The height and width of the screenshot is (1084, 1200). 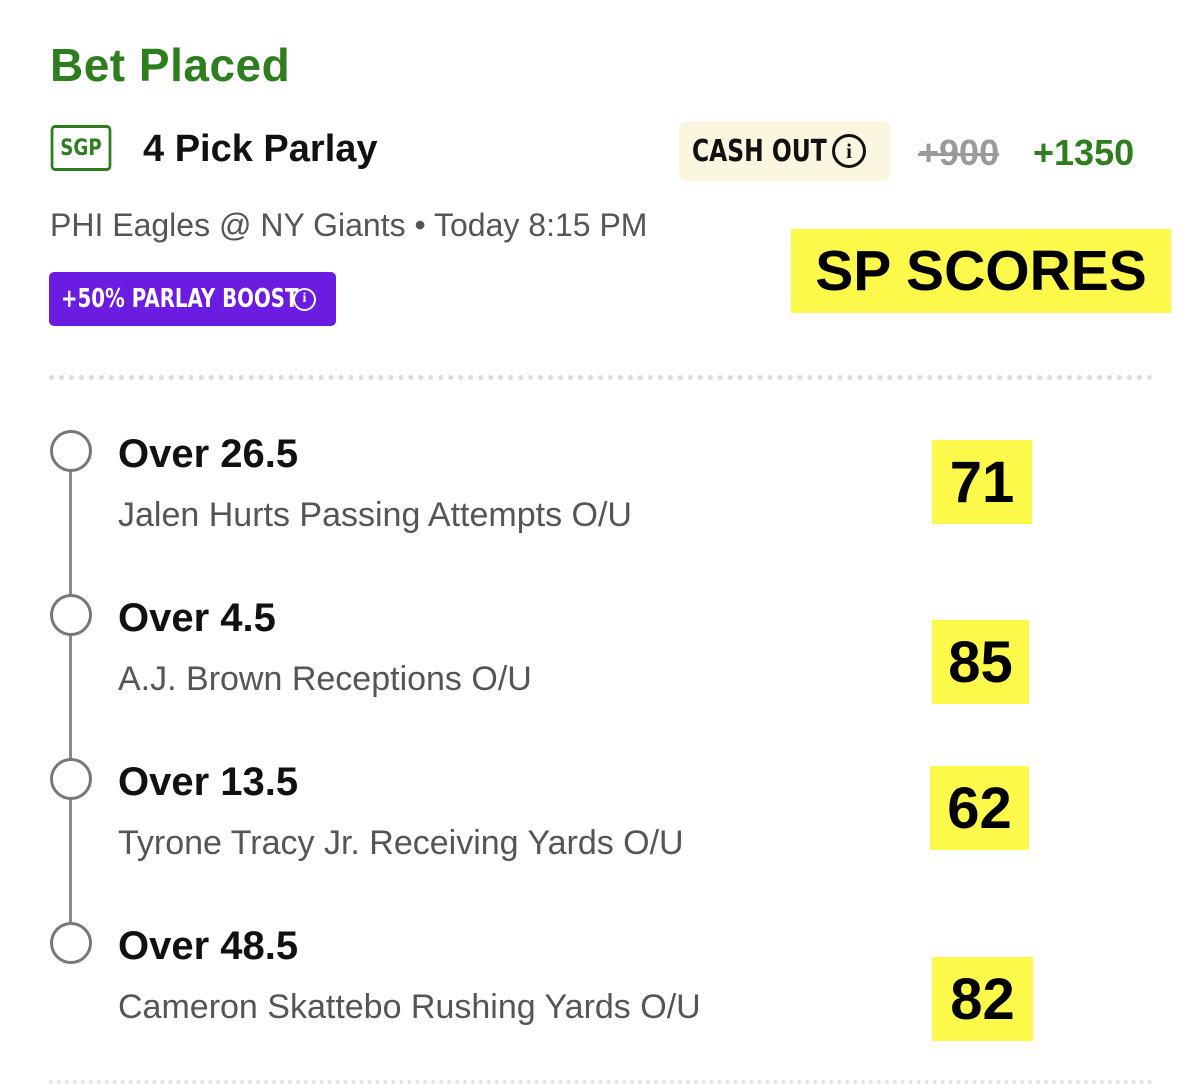 What do you see at coordinates (170, 65) in the screenshot?
I see `bet-status-title: Bet Placed` at bounding box center [170, 65].